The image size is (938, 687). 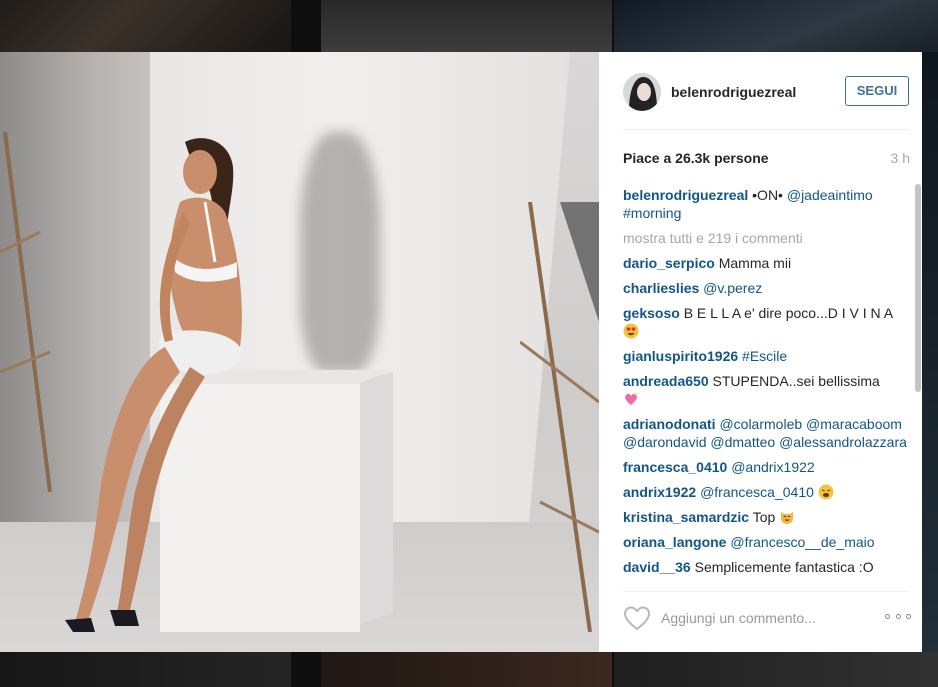 I want to click on list-item: oriana_langone @francesco__de_maio, so click(x=766, y=542).